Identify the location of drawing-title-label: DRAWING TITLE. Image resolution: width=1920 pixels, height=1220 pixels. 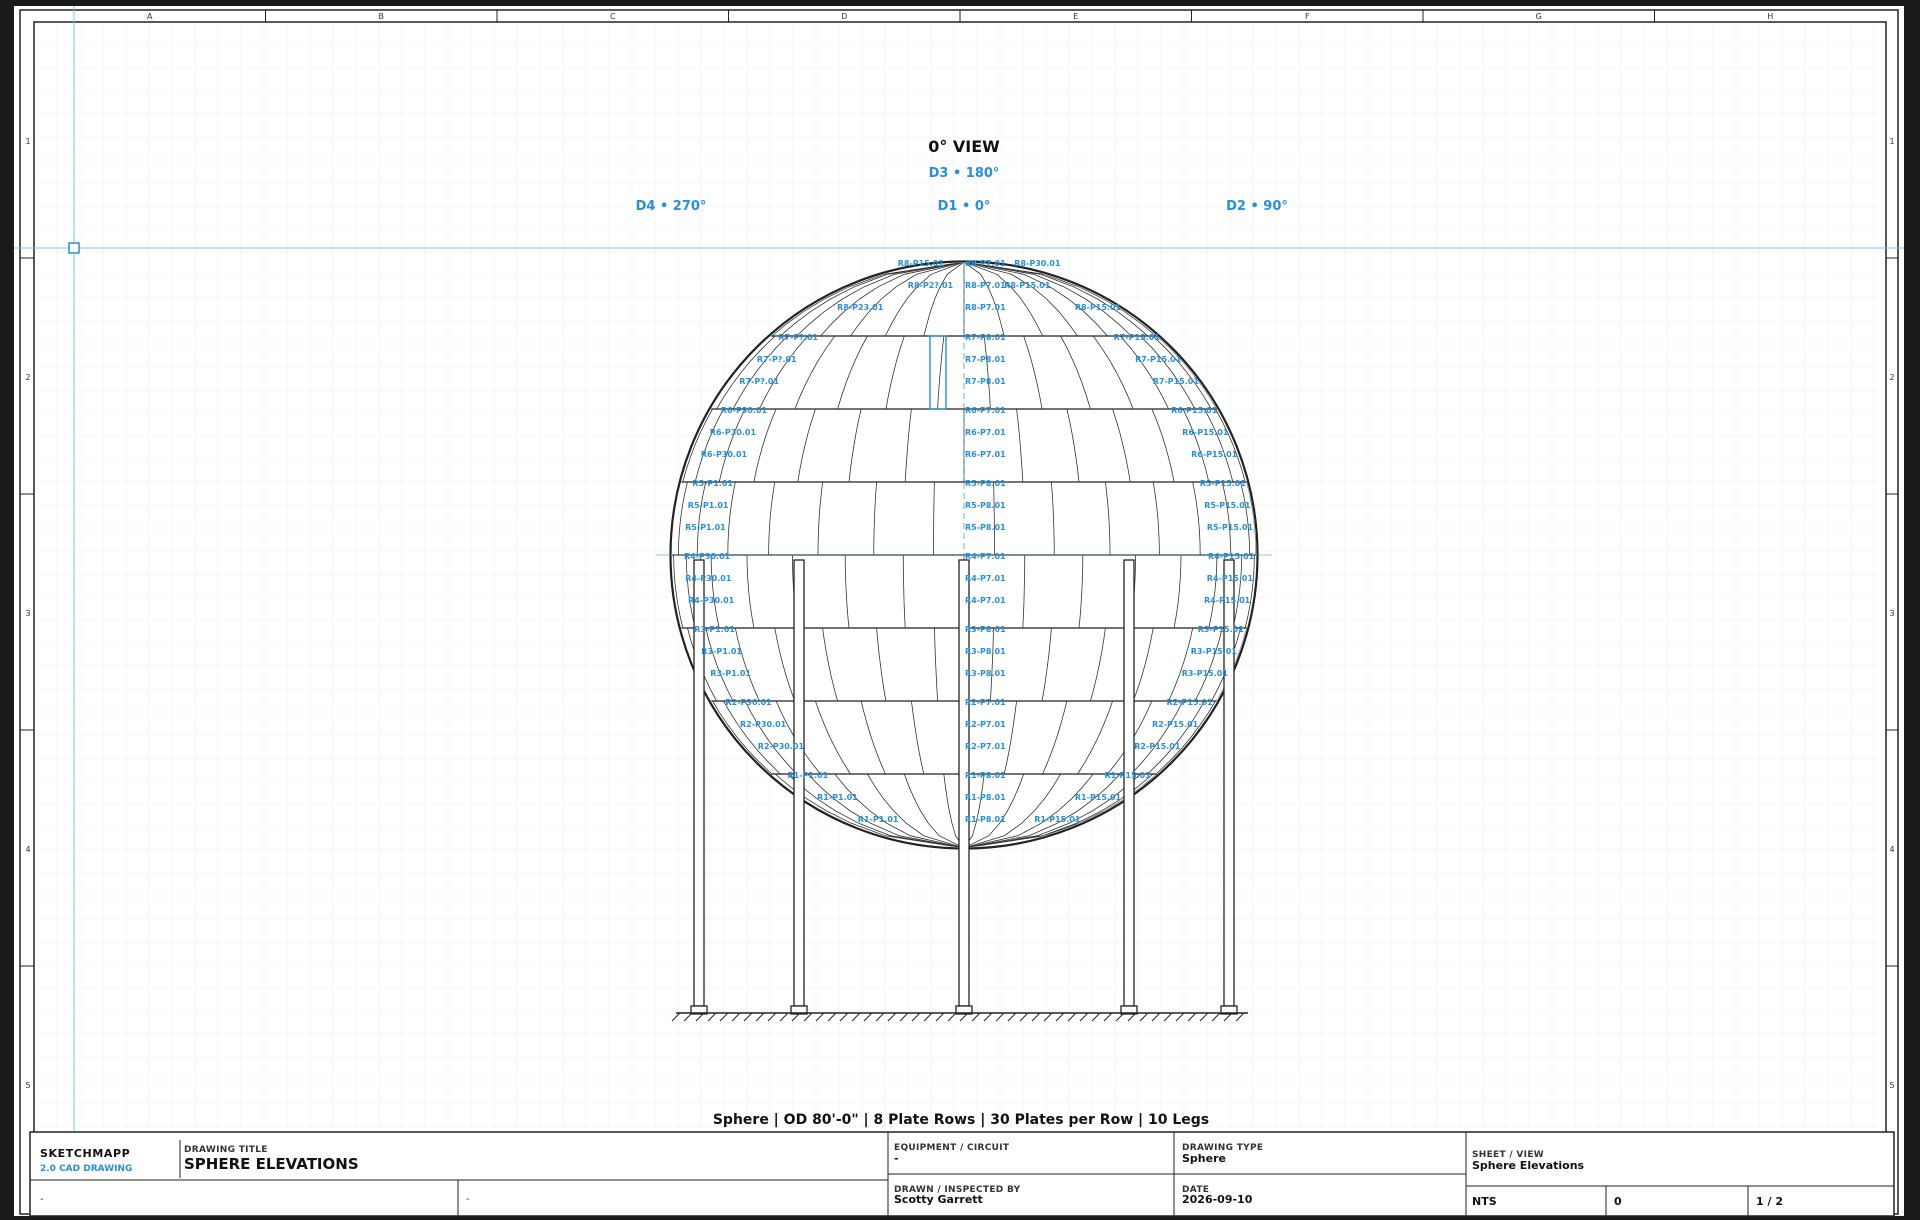
(226, 1150).